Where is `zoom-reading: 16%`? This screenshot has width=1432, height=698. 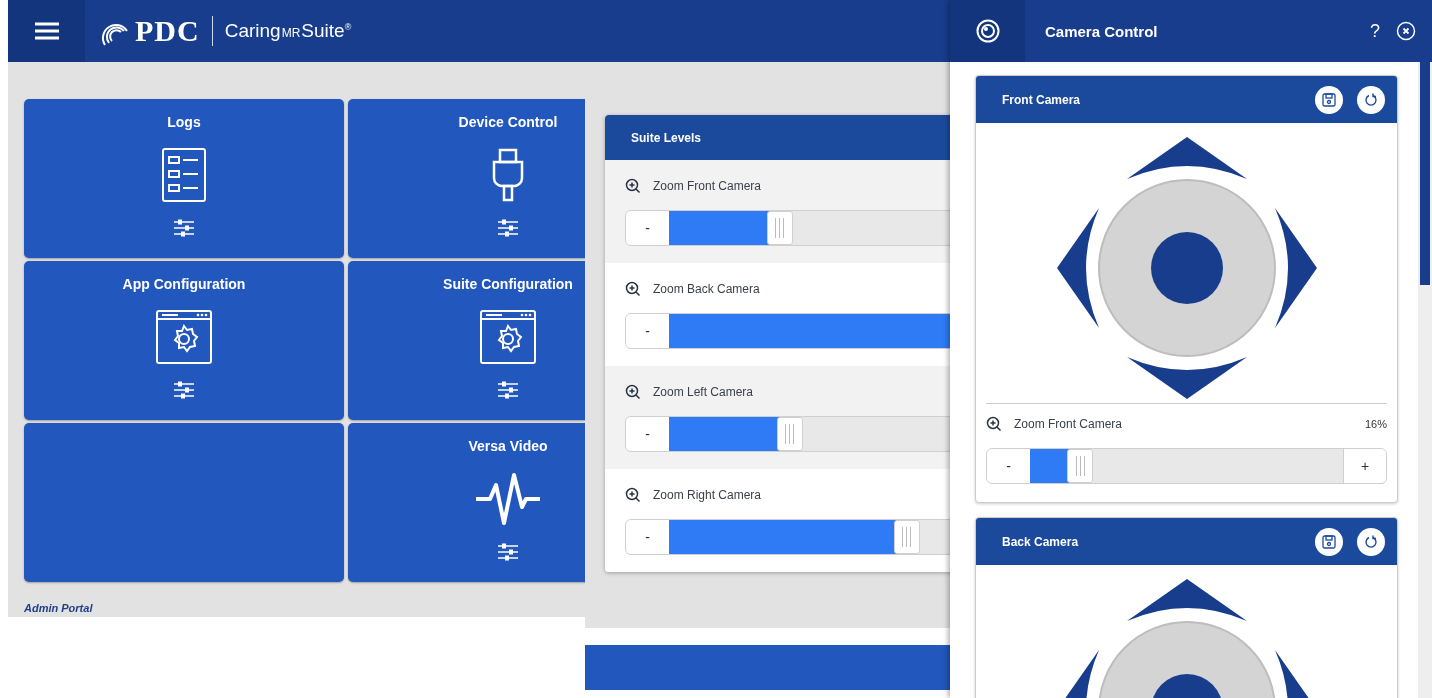 zoom-reading: 16% is located at coordinates (1375, 424).